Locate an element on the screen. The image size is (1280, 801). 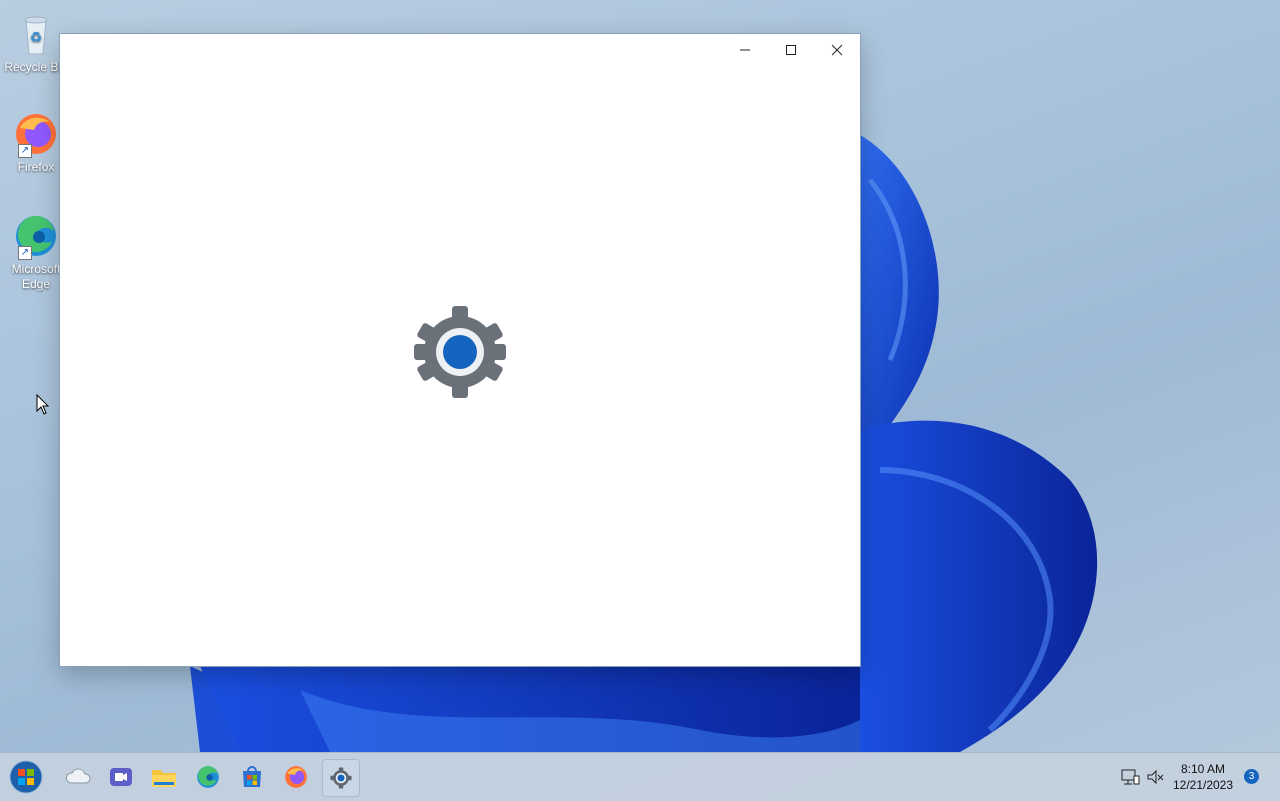
firefox-icon is located at coordinates (296, 777).